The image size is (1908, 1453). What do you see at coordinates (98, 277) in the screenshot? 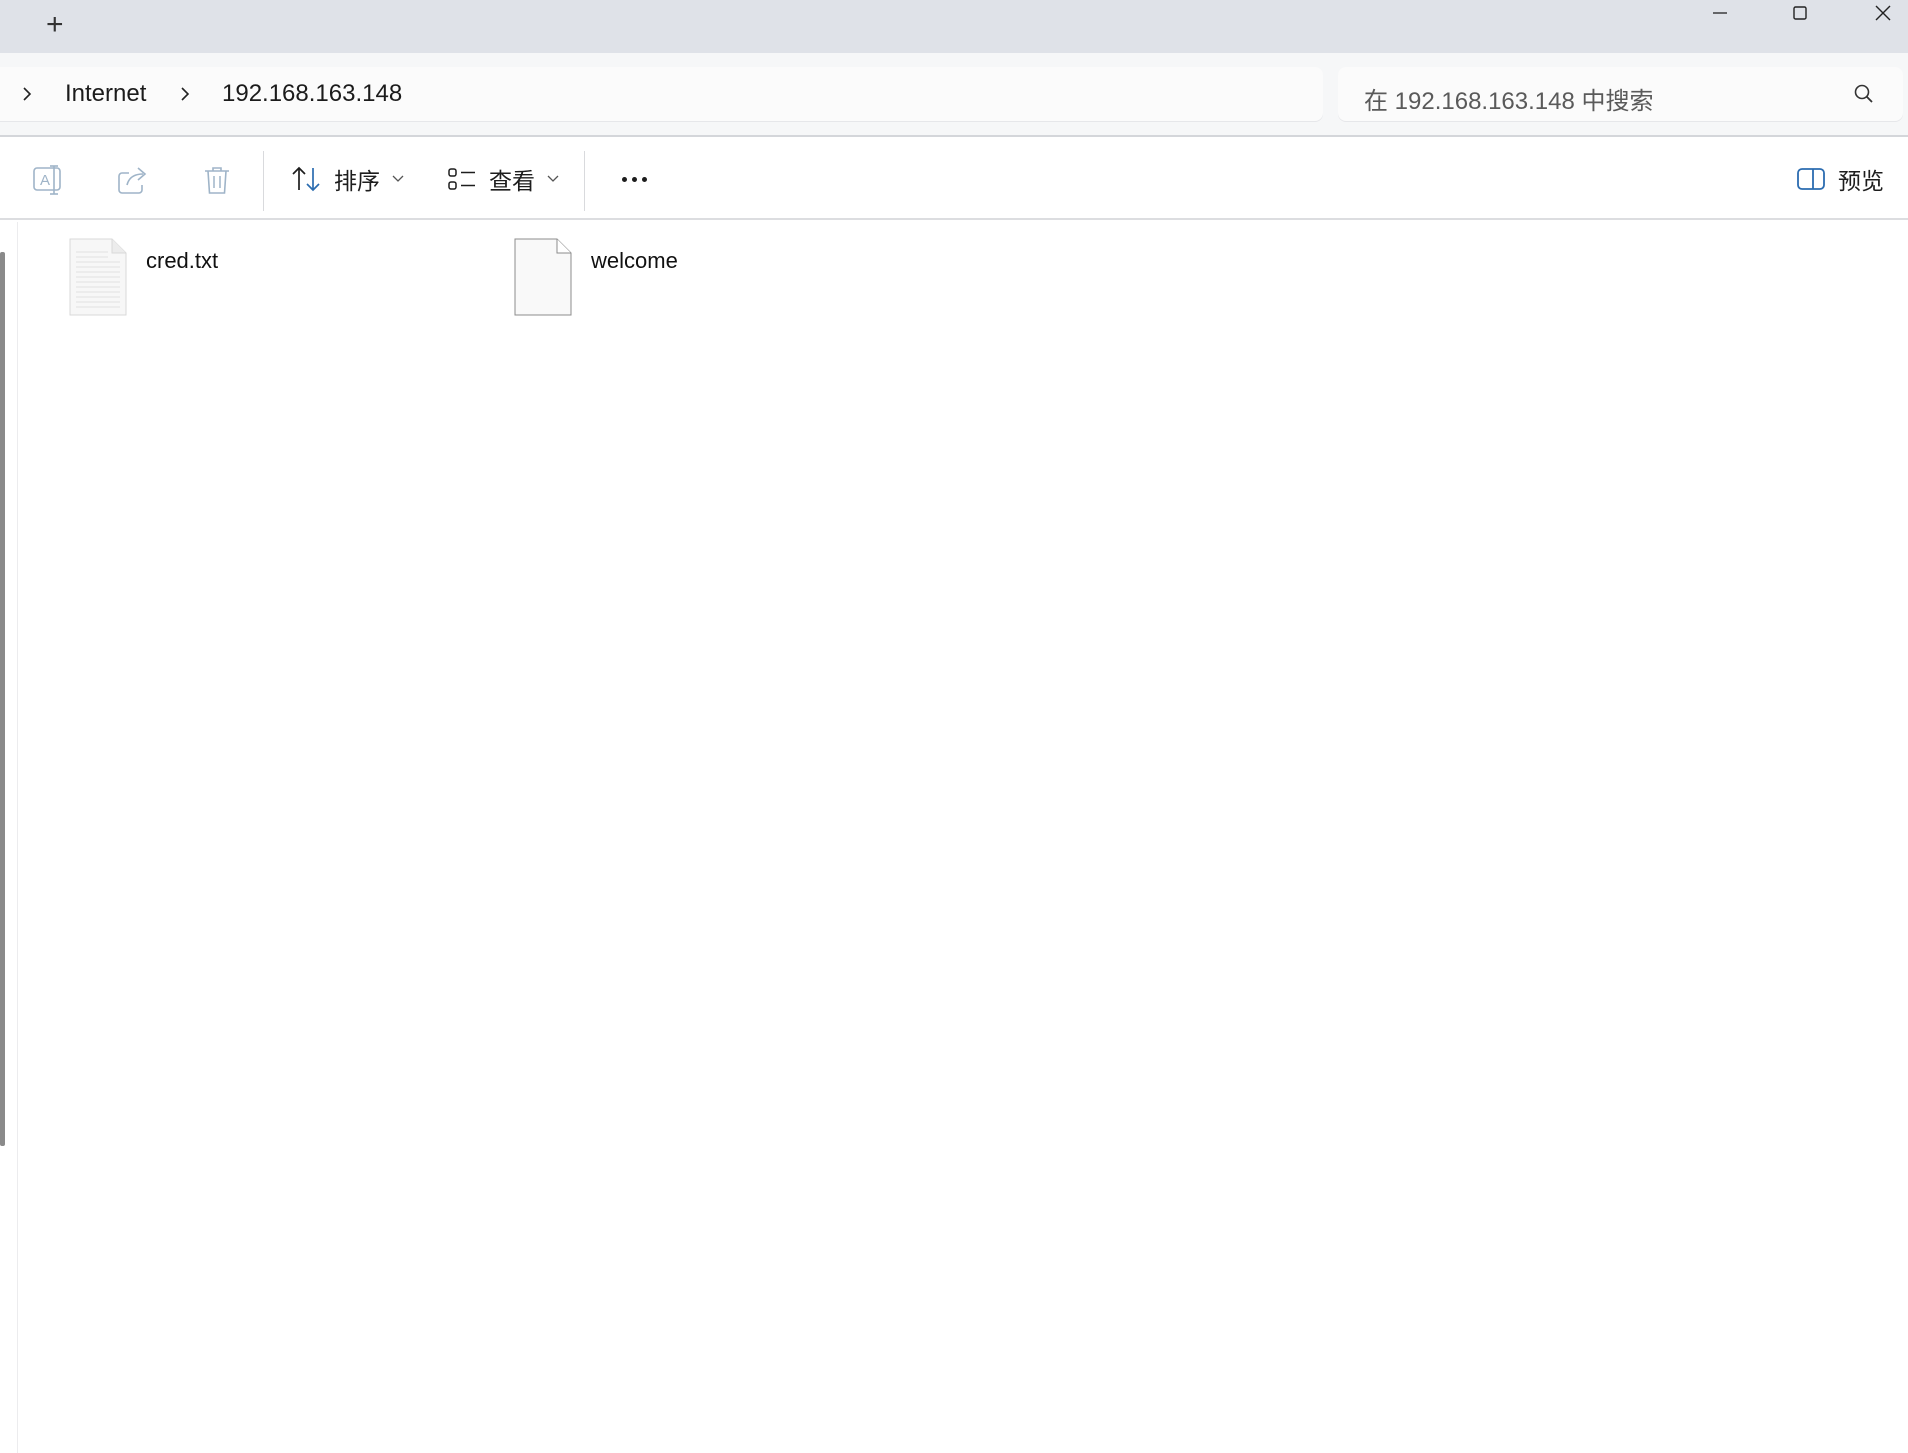
I see `text-document-icon` at bounding box center [98, 277].